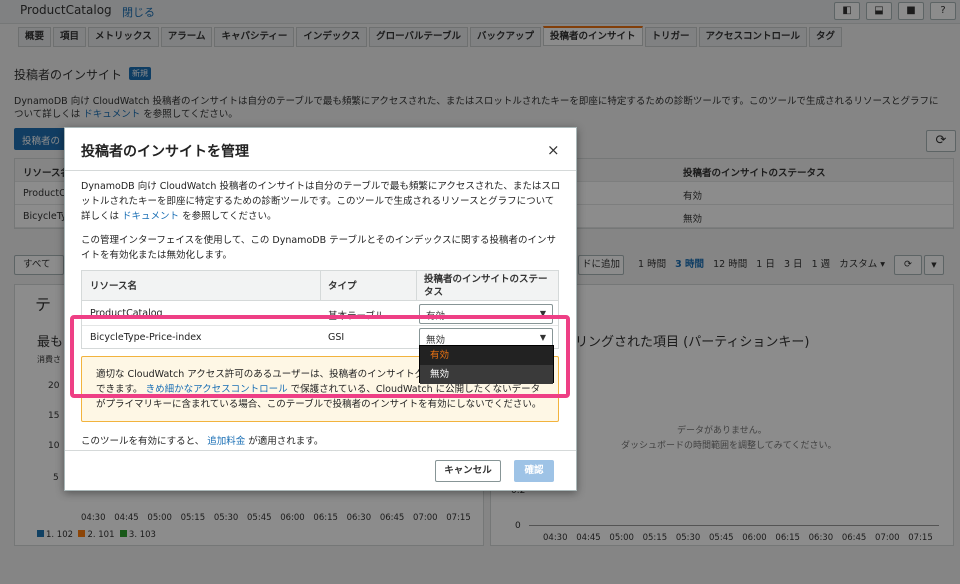 This screenshot has height=584, width=960. What do you see at coordinates (114, 286) in the screenshot?
I see `header-resource: リソース名` at bounding box center [114, 286].